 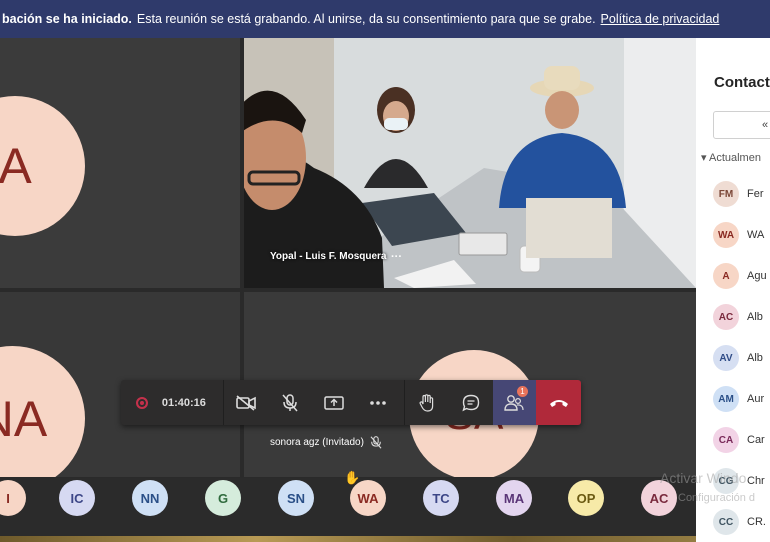 What do you see at coordinates (223, 498) in the screenshot?
I see `strip-avatar: G` at bounding box center [223, 498].